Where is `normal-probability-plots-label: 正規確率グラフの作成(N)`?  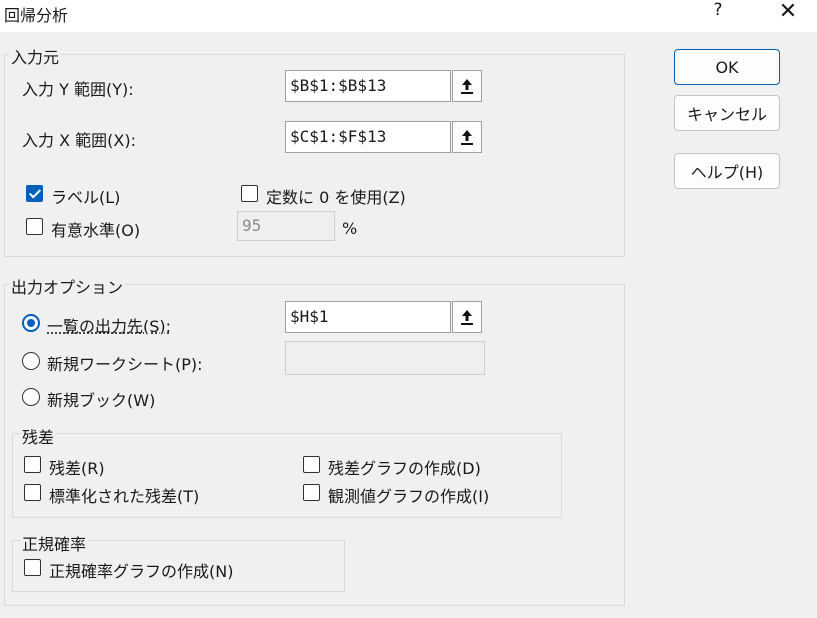 normal-probability-plots-label: 正規確率グラフの作成(N) is located at coordinates (141, 570).